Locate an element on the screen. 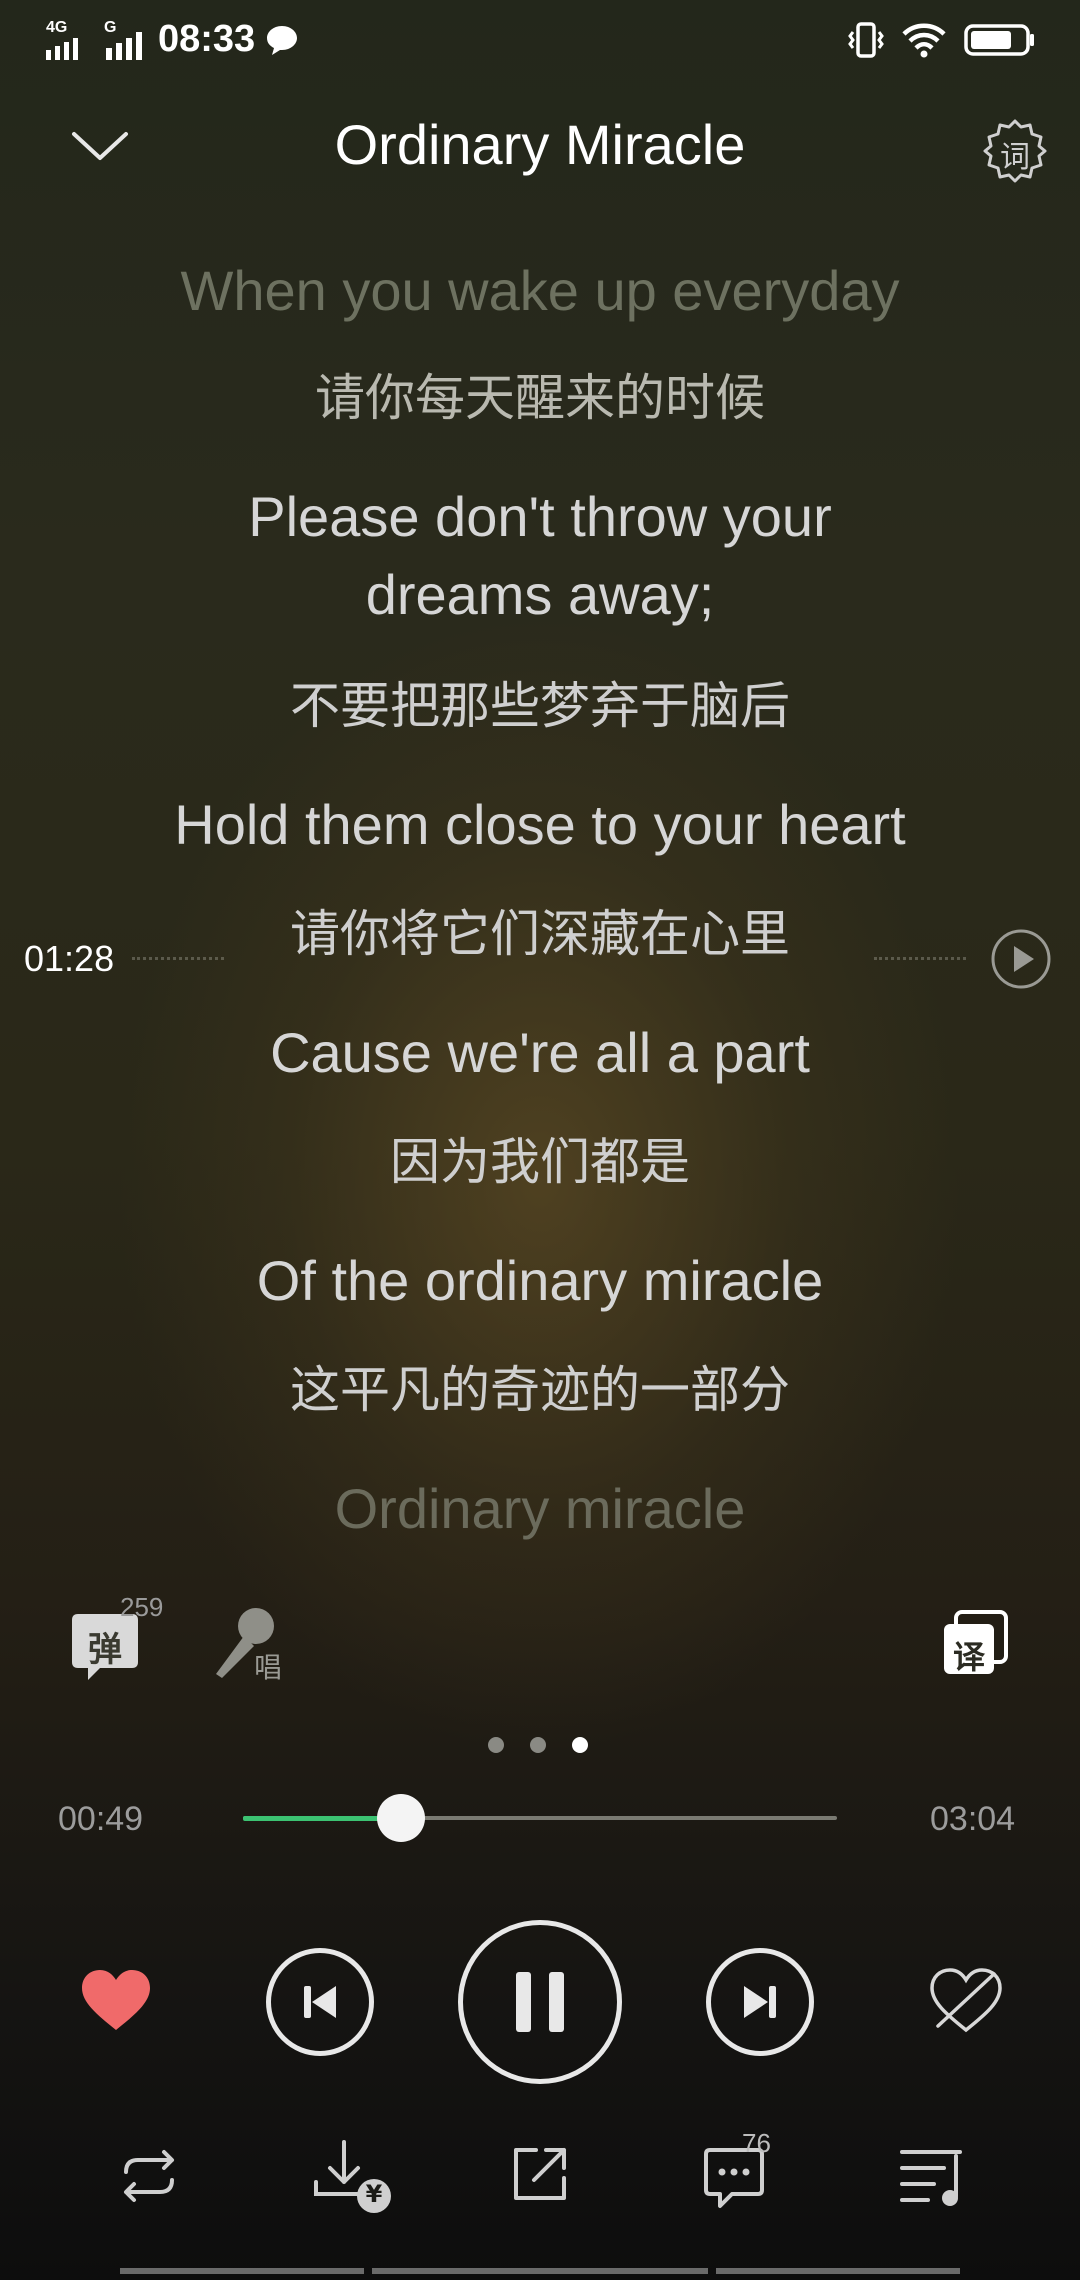  playlist-button is located at coordinates (933, 2177).